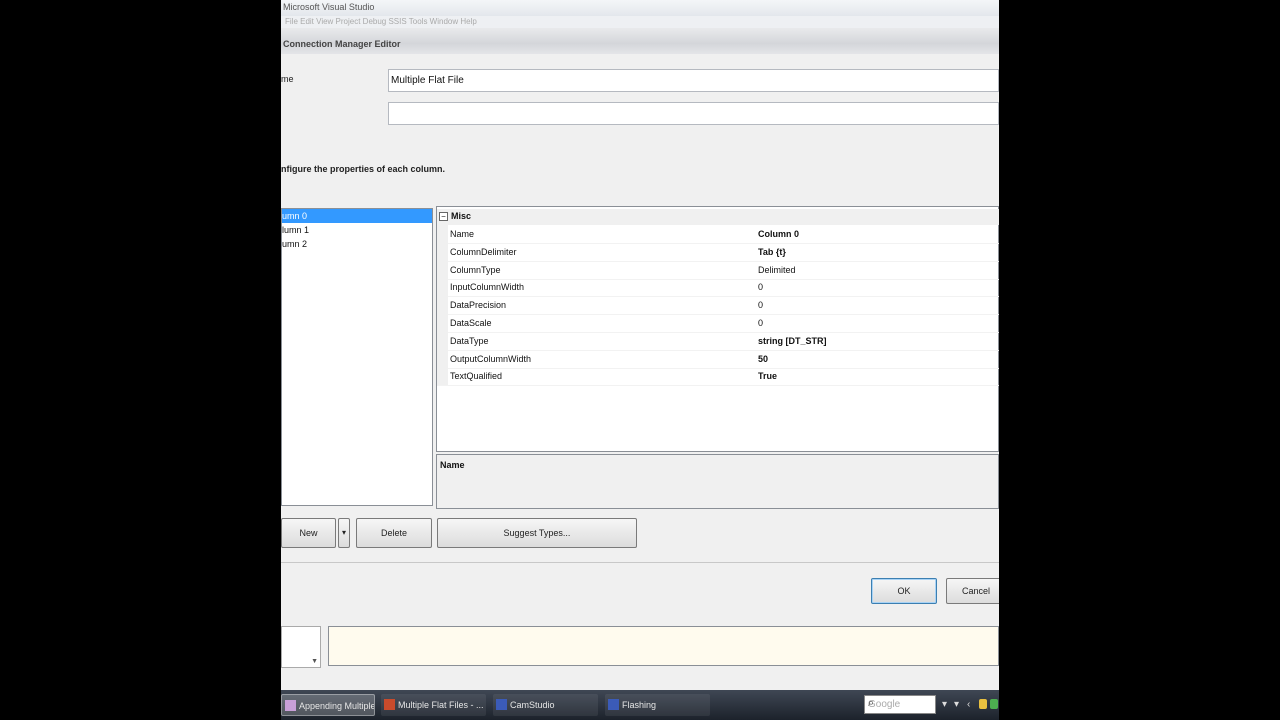  I want to click on taskbar-item: CamStudio, so click(545, 705).